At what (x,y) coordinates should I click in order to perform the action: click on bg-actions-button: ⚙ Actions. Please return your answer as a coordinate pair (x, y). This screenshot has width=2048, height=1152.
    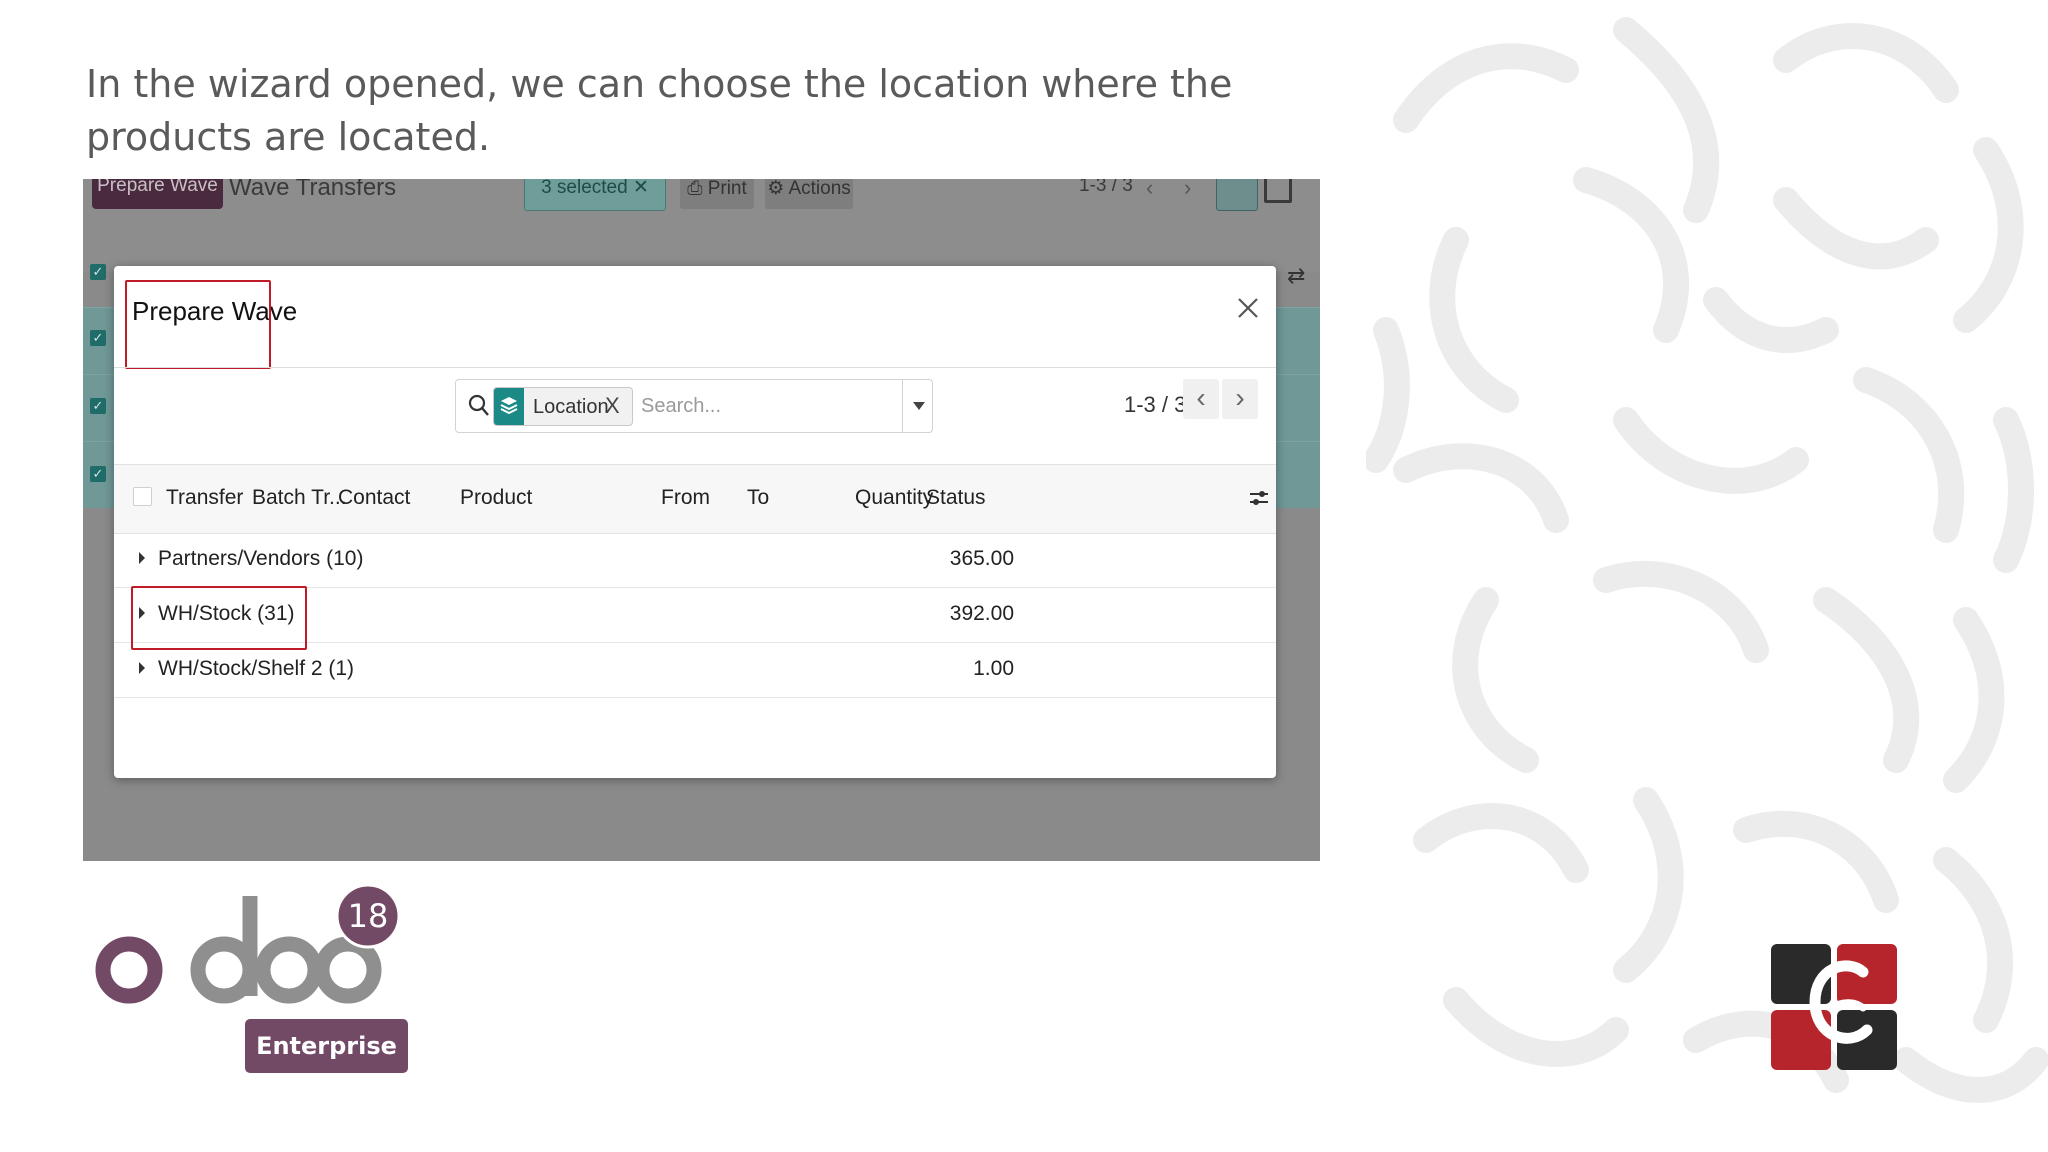
    Looking at the image, I should click on (809, 194).